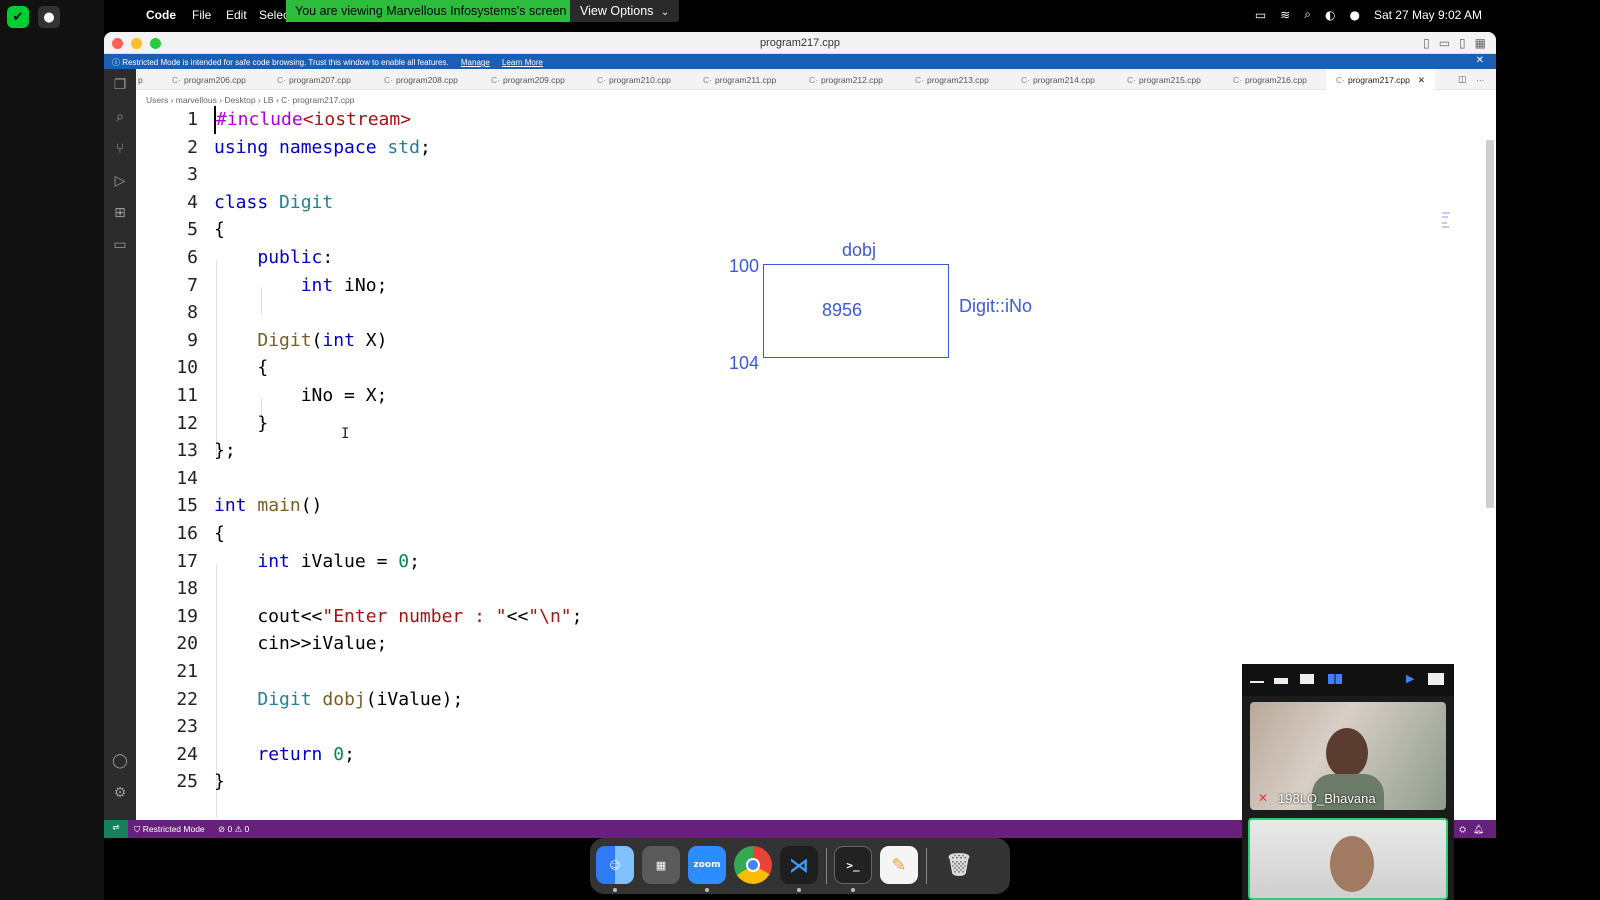  What do you see at coordinates (274, 15) in the screenshot?
I see `menu-selection: Selec` at bounding box center [274, 15].